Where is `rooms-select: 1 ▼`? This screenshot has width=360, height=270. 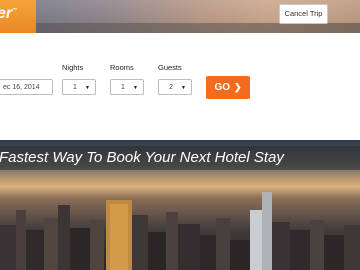 rooms-select: 1 ▼ is located at coordinates (127, 87).